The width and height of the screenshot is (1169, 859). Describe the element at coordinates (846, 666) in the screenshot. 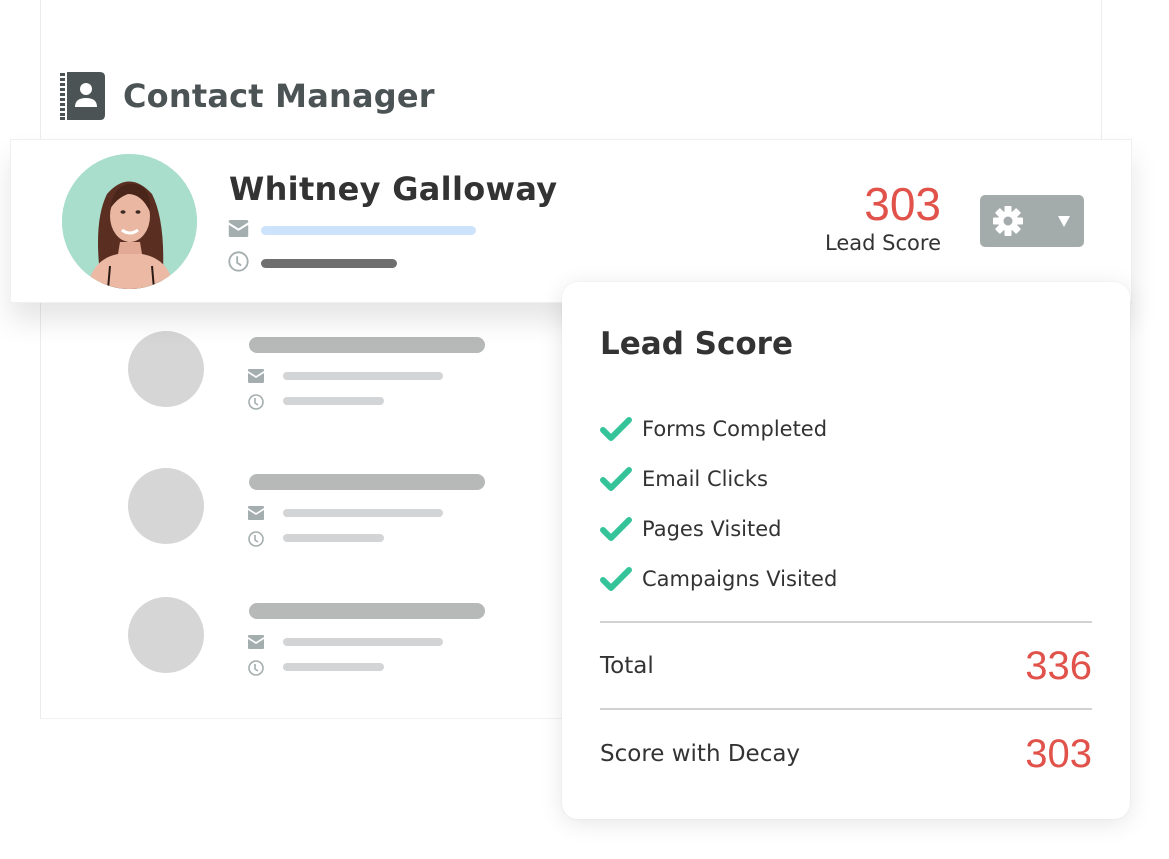

I see `total-row: Total 336` at that location.